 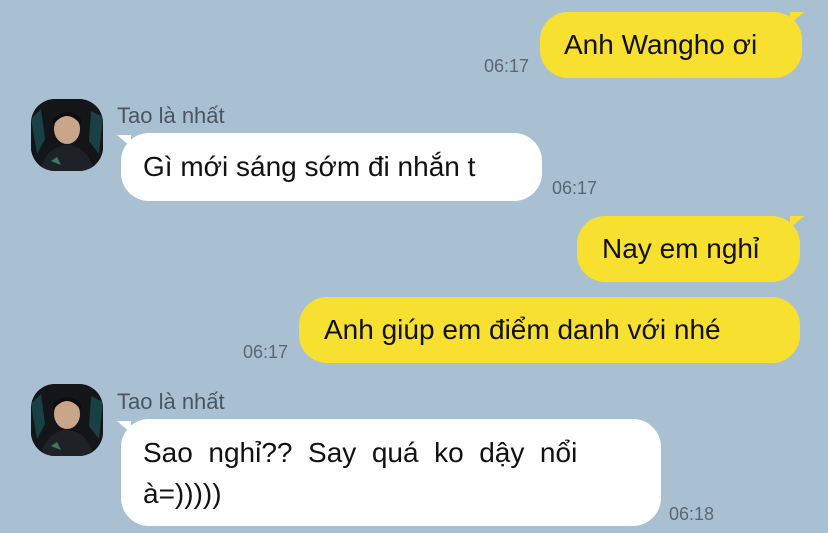 I want to click on message-text: Anh giúp em điểm danh với nhé, so click(x=522, y=329).